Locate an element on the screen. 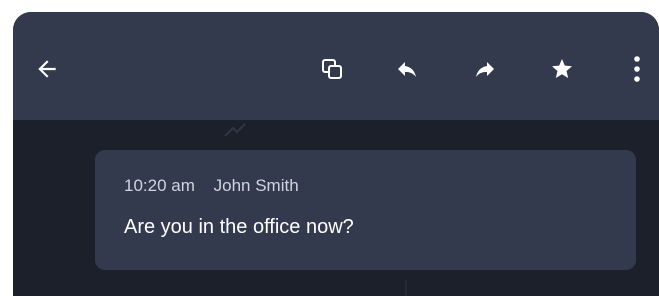  reply-icon is located at coordinates (407, 69).